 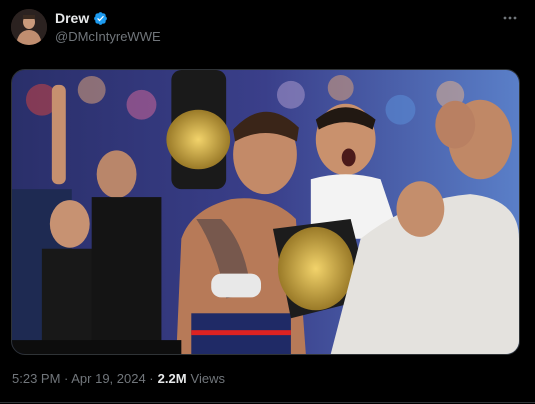 I want to click on more-options-icon, so click(x=510, y=18).